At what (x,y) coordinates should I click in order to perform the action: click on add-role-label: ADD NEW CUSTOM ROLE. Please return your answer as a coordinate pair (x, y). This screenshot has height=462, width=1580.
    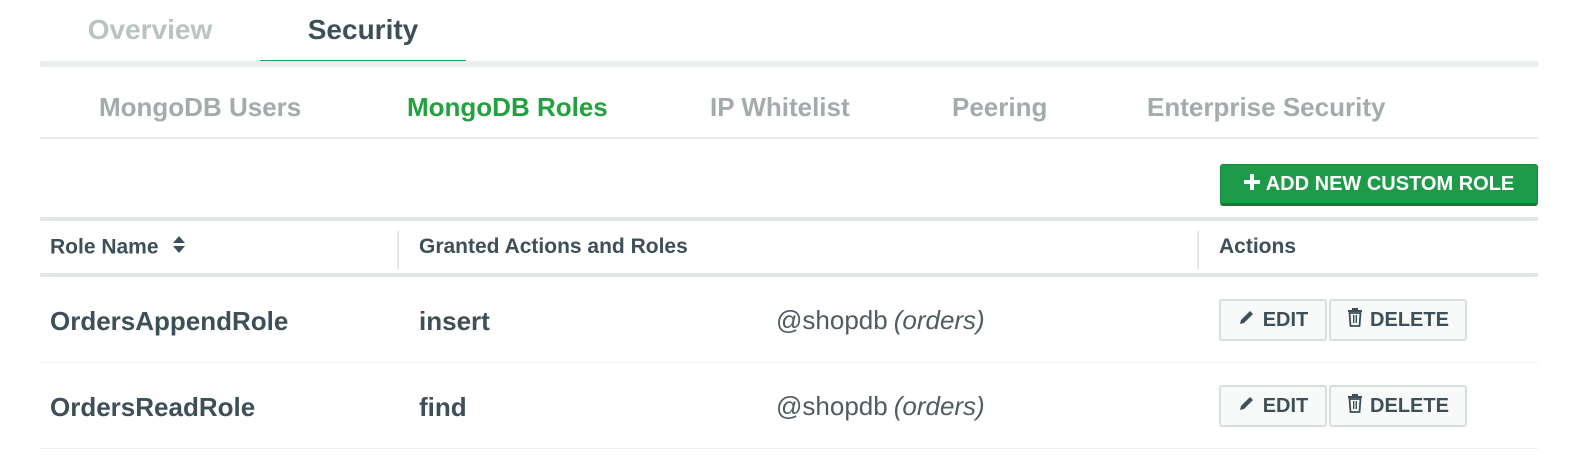
    Looking at the image, I should click on (1390, 183).